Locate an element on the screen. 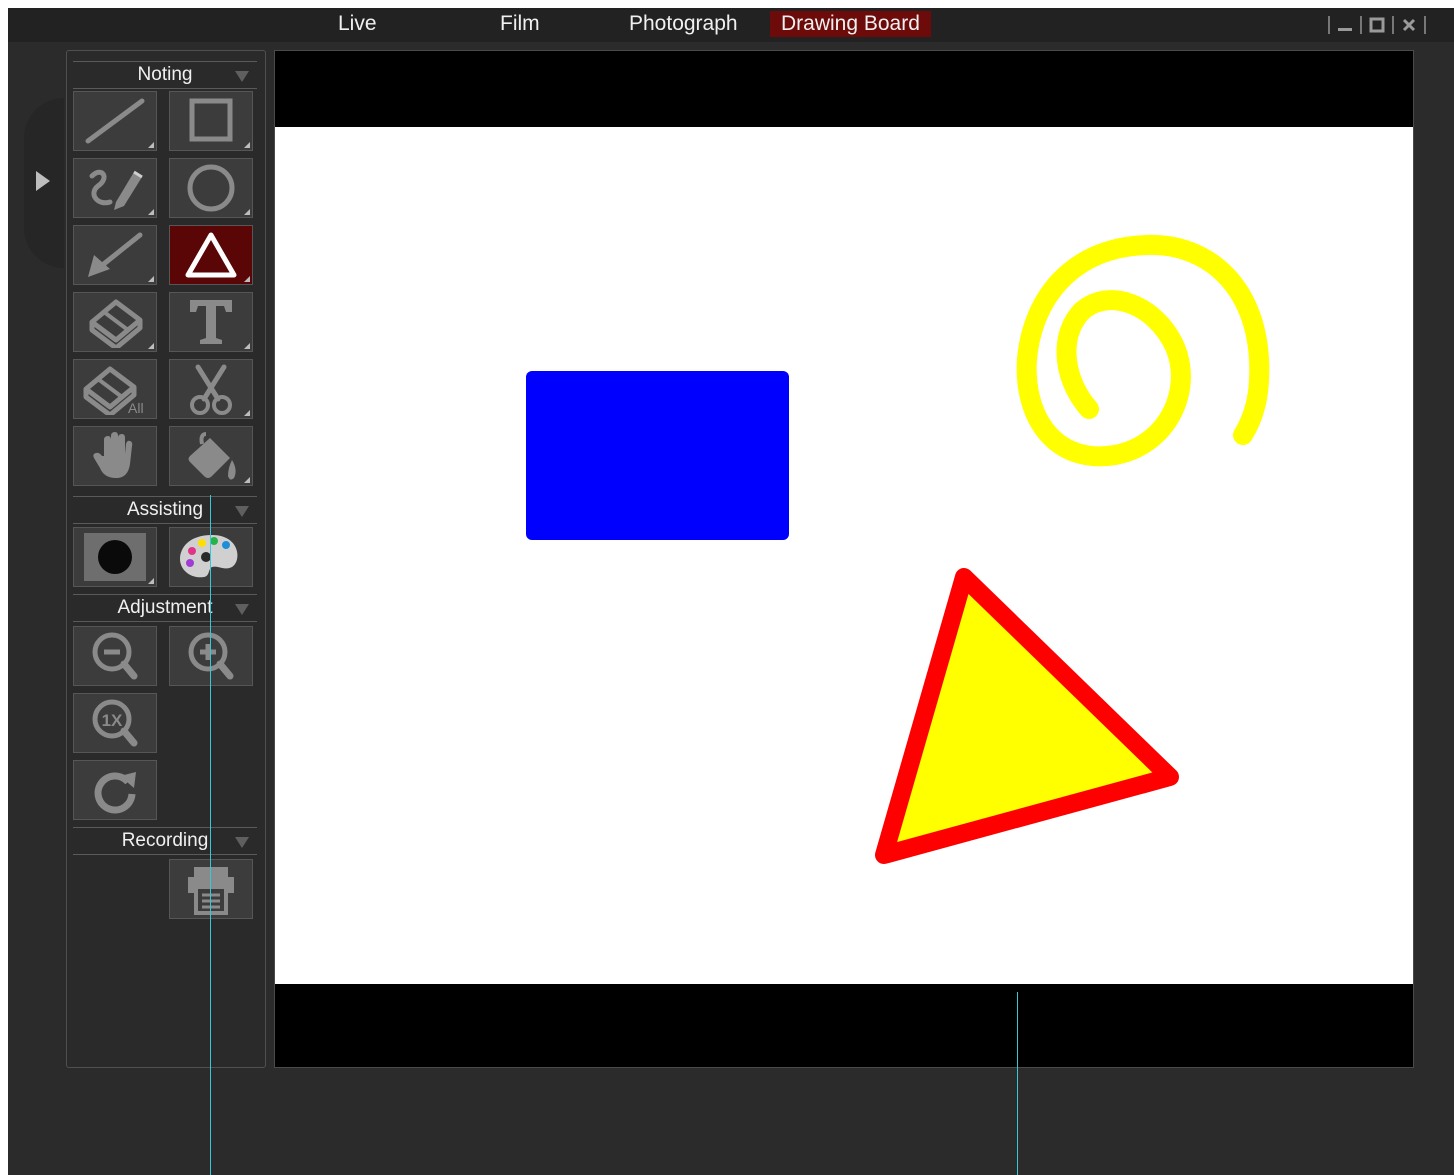 Image resolution: width=1454 pixels, height=1175 pixels. triangle-icon is located at coordinates (211, 255).